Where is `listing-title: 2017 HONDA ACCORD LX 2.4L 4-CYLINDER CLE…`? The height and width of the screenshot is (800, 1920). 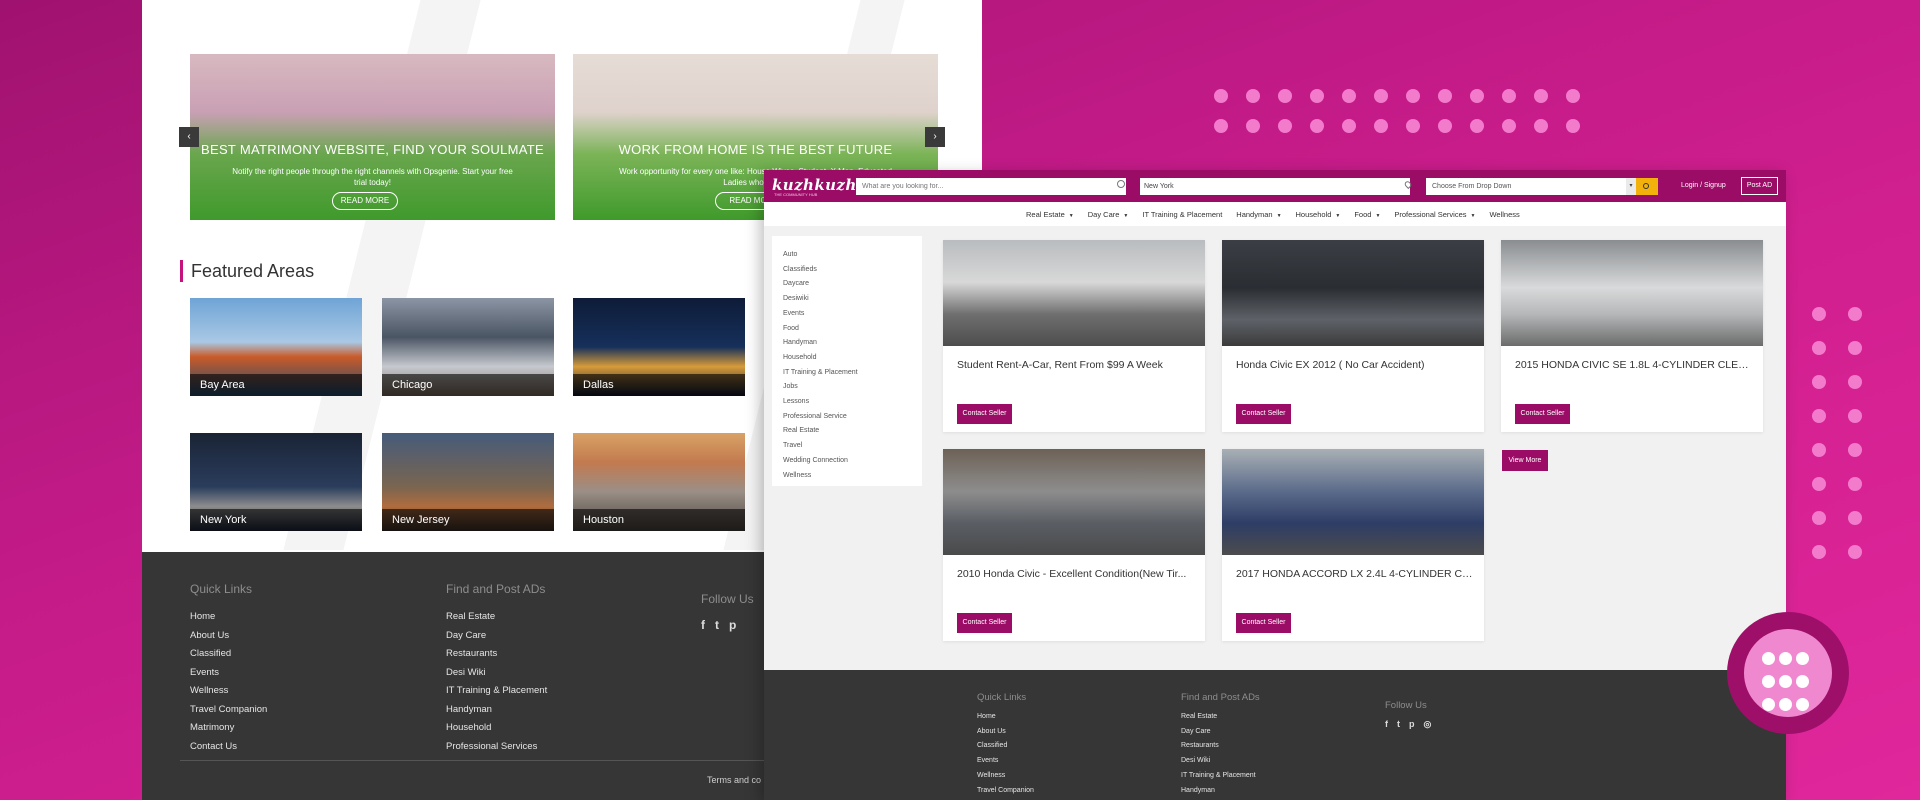
listing-title: 2017 HONDA ACCORD LX 2.4L 4-CYLINDER CLE… is located at coordinates (1355, 574).